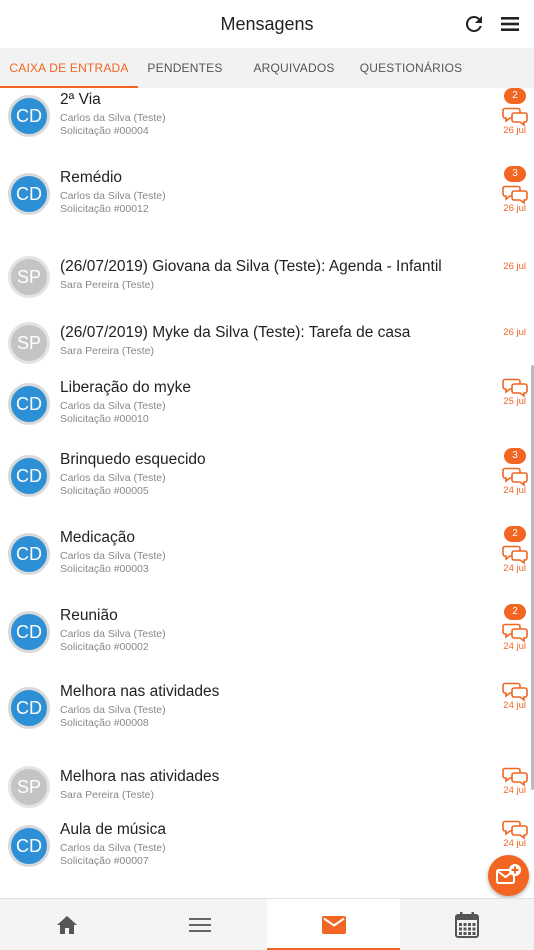 The width and height of the screenshot is (534, 950). Describe the element at coordinates (125, 387) in the screenshot. I see `message-subject: Liberação do myke` at that location.